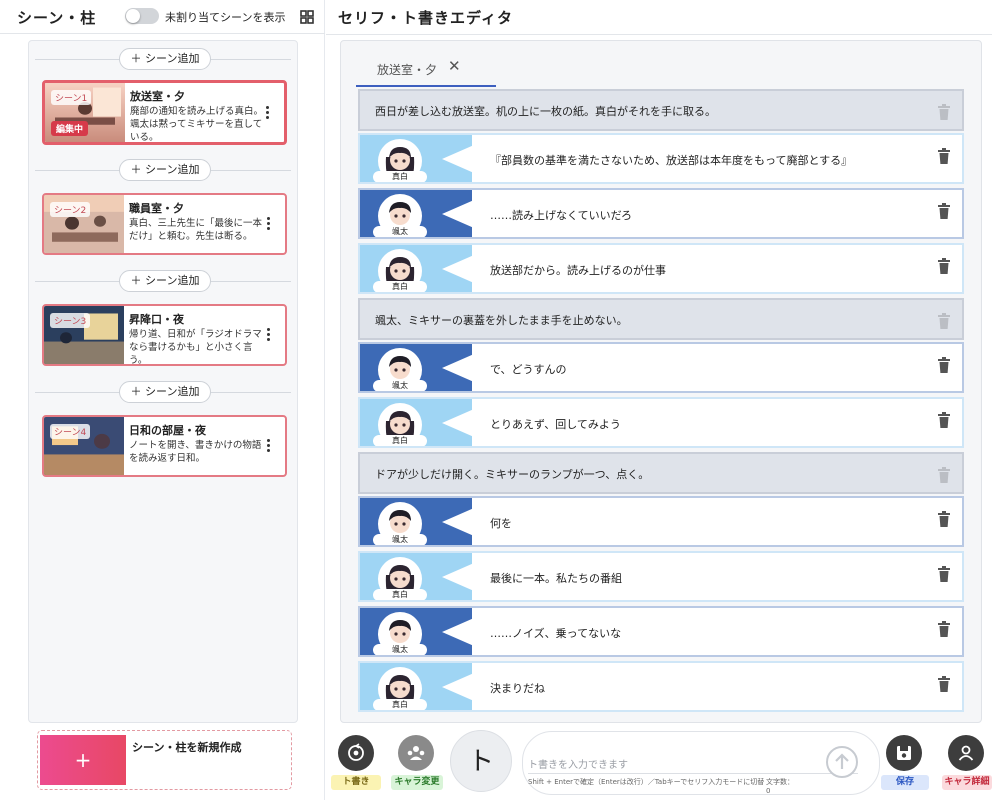 This screenshot has height=800, width=1000. Describe the element at coordinates (481, 761) in the screenshot. I see `mode-indicator-button: ト` at that location.